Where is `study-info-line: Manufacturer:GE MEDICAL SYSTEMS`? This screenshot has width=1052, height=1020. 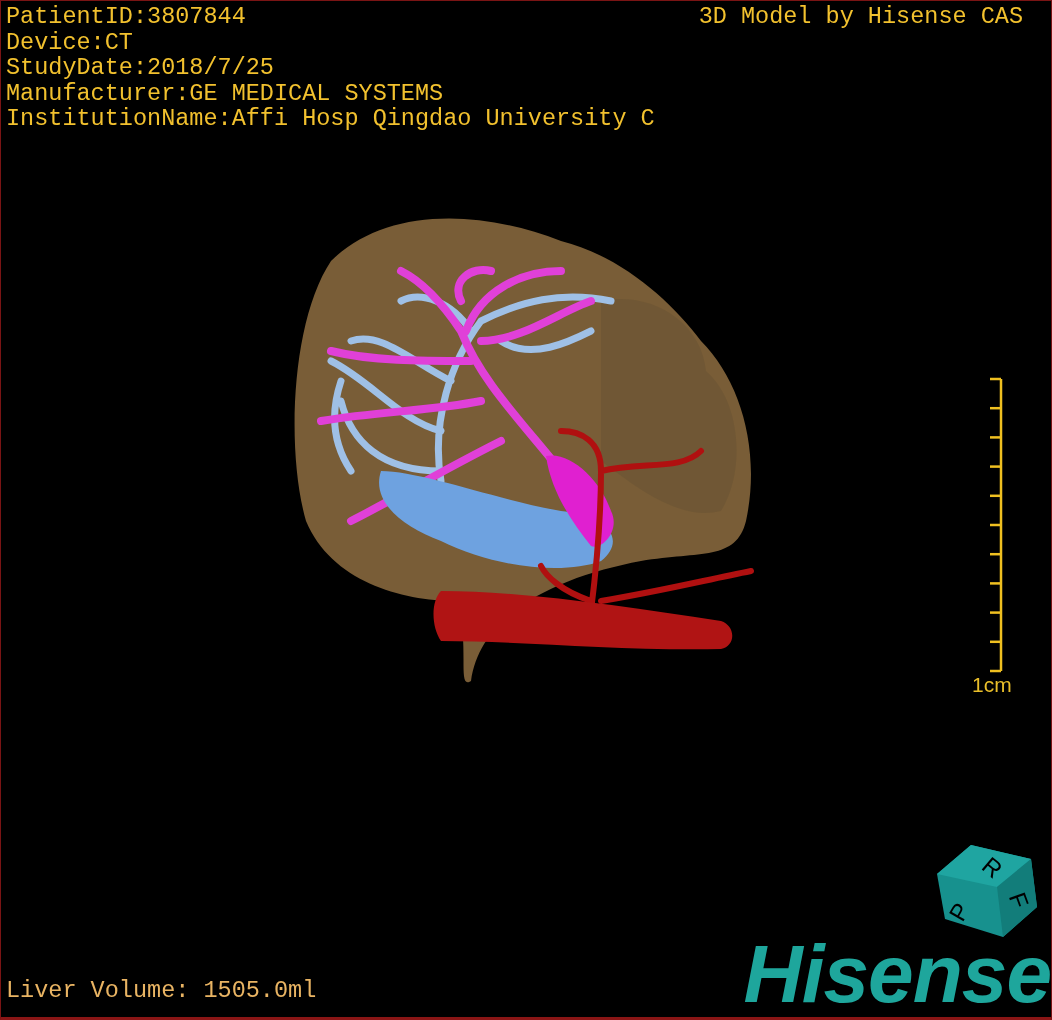
study-info-line: Manufacturer:GE MEDICAL SYSTEMS is located at coordinates (225, 93).